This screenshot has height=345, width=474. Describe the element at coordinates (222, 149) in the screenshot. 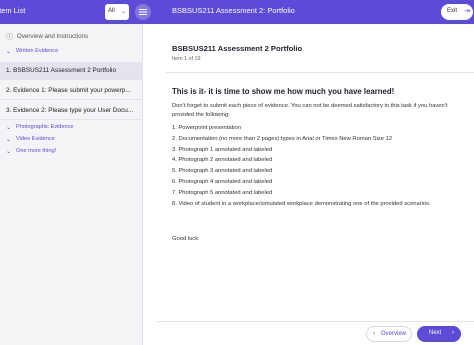

I see `list-item: 3. Photograph 1 annotated and labeled` at that location.